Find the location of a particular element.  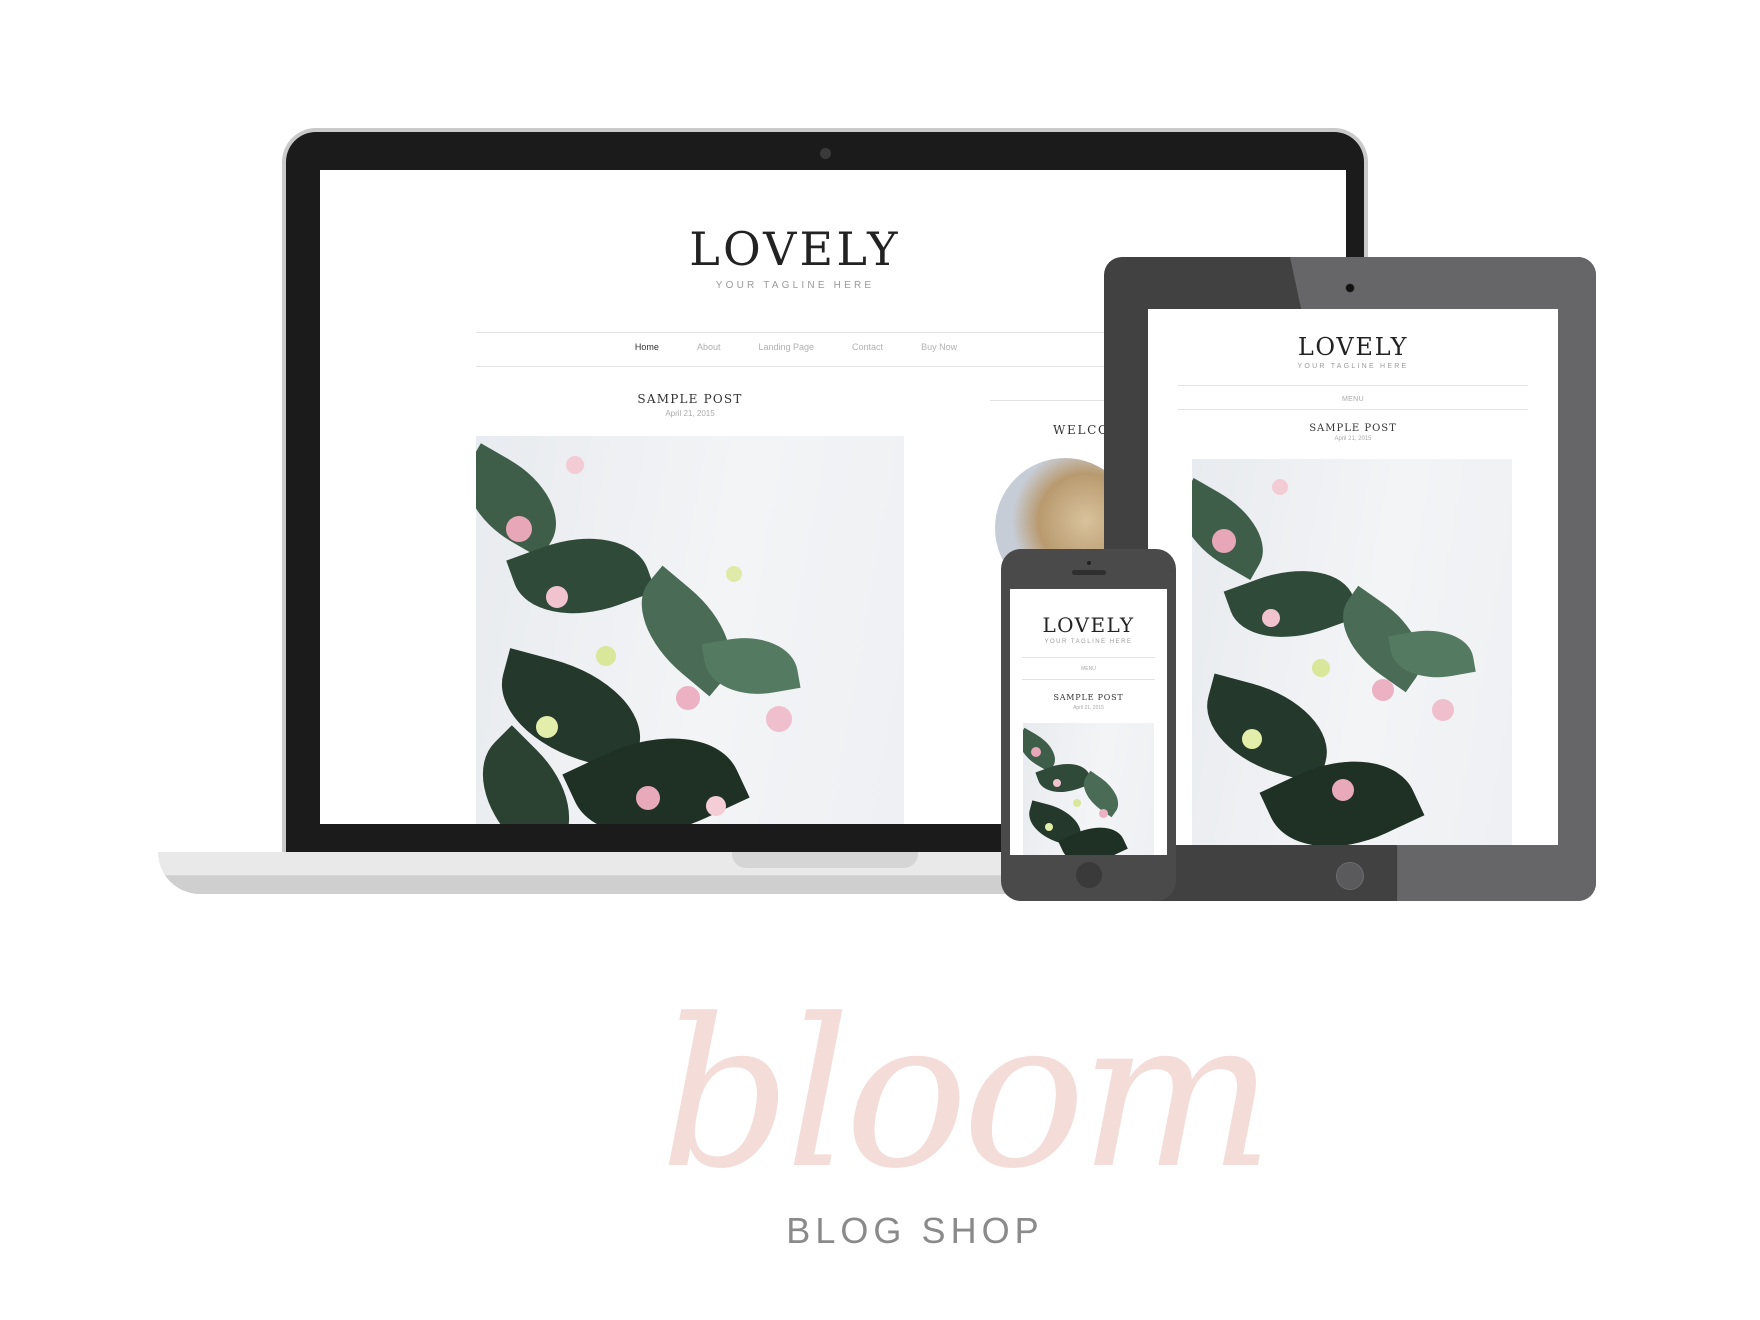

laptop-camera is located at coordinates (825, 153).